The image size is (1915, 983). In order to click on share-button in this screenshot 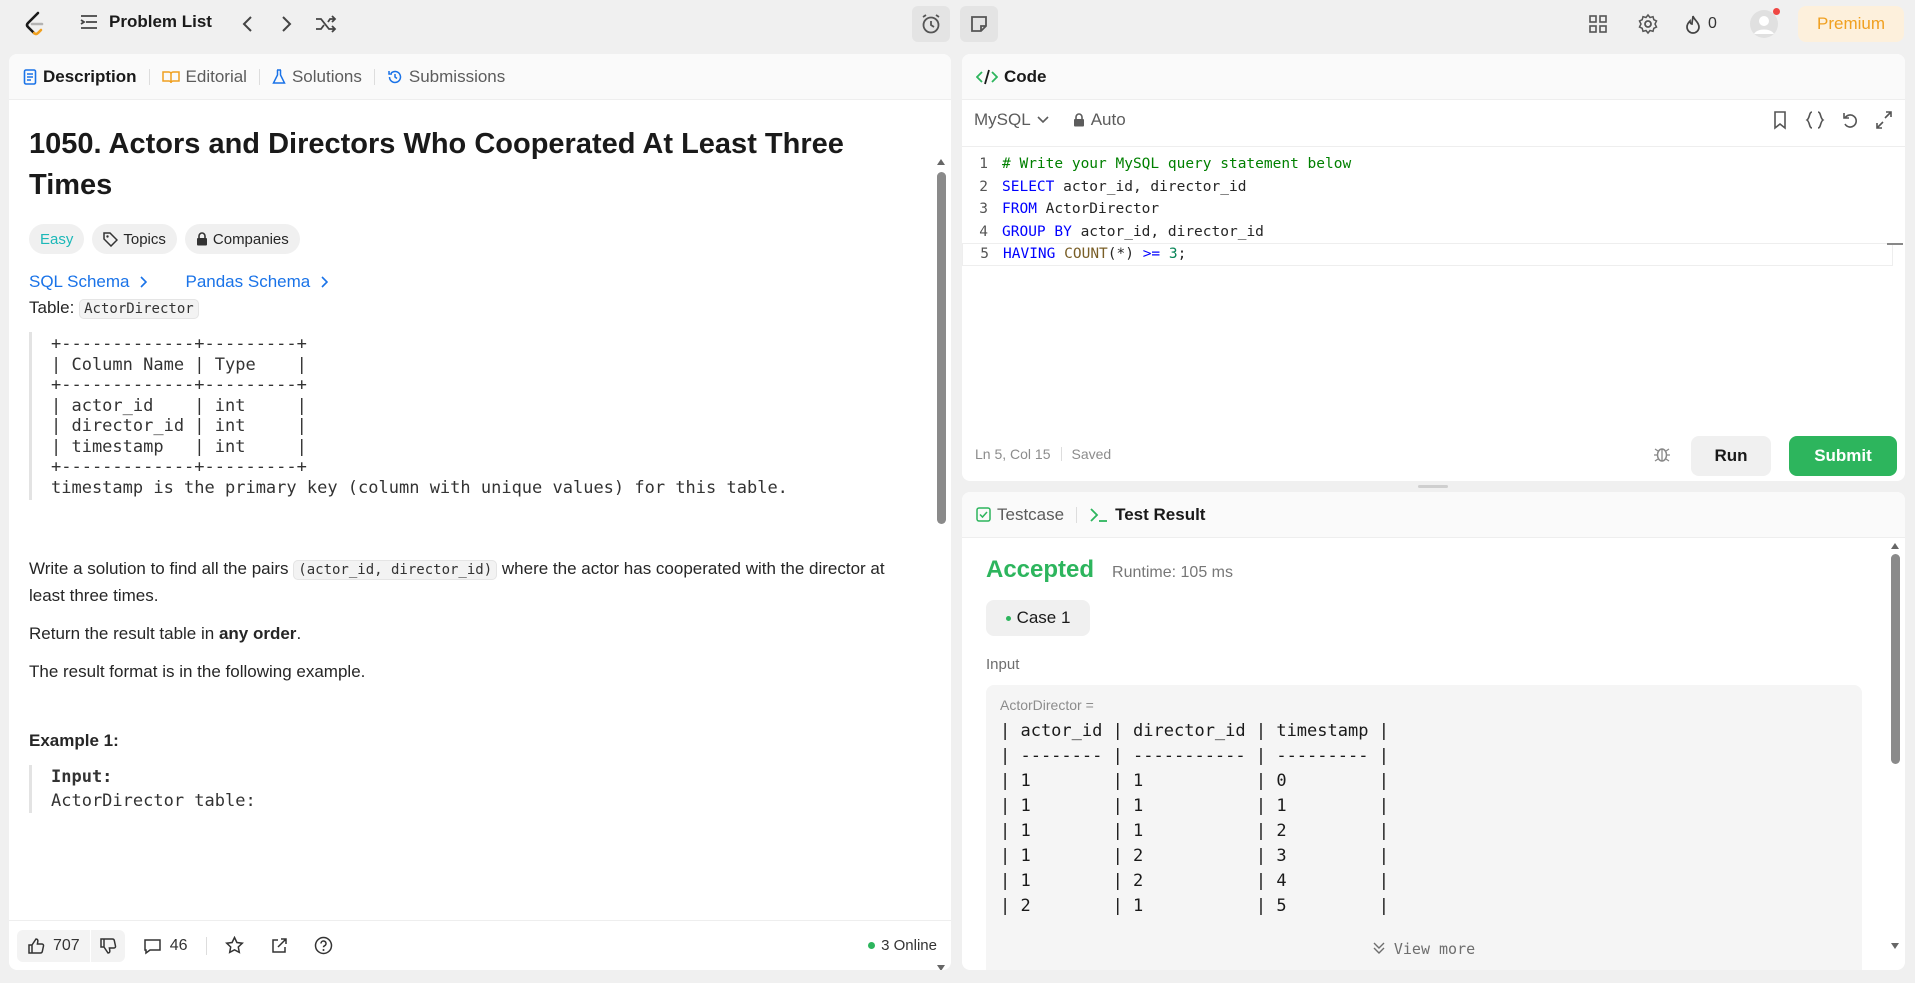, I will do `click(279, 946)`.